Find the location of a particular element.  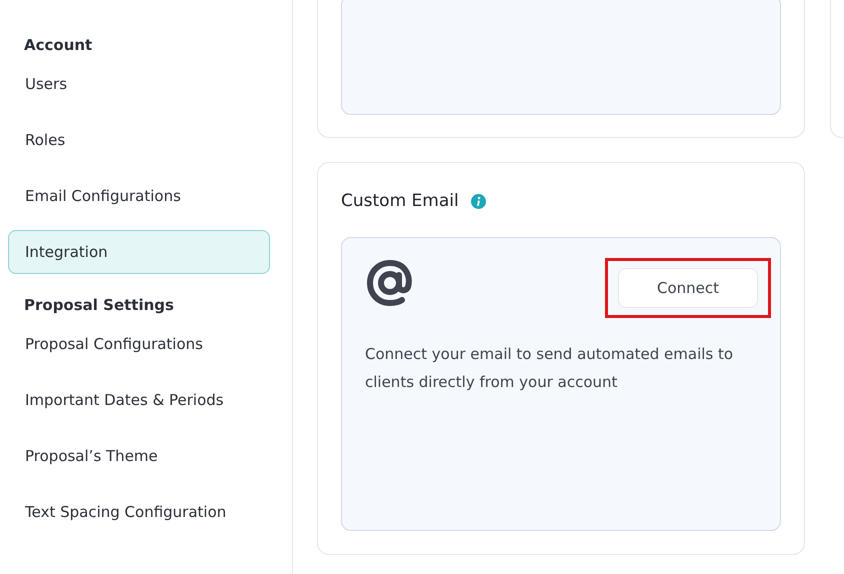

sidebar-item: Users is located at coordinates (139, 84).